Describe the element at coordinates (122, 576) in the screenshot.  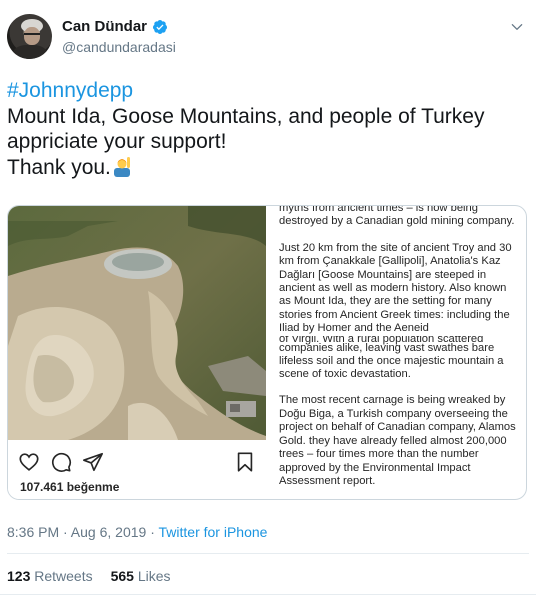
I see `likes-stat-count: 565` at that location.